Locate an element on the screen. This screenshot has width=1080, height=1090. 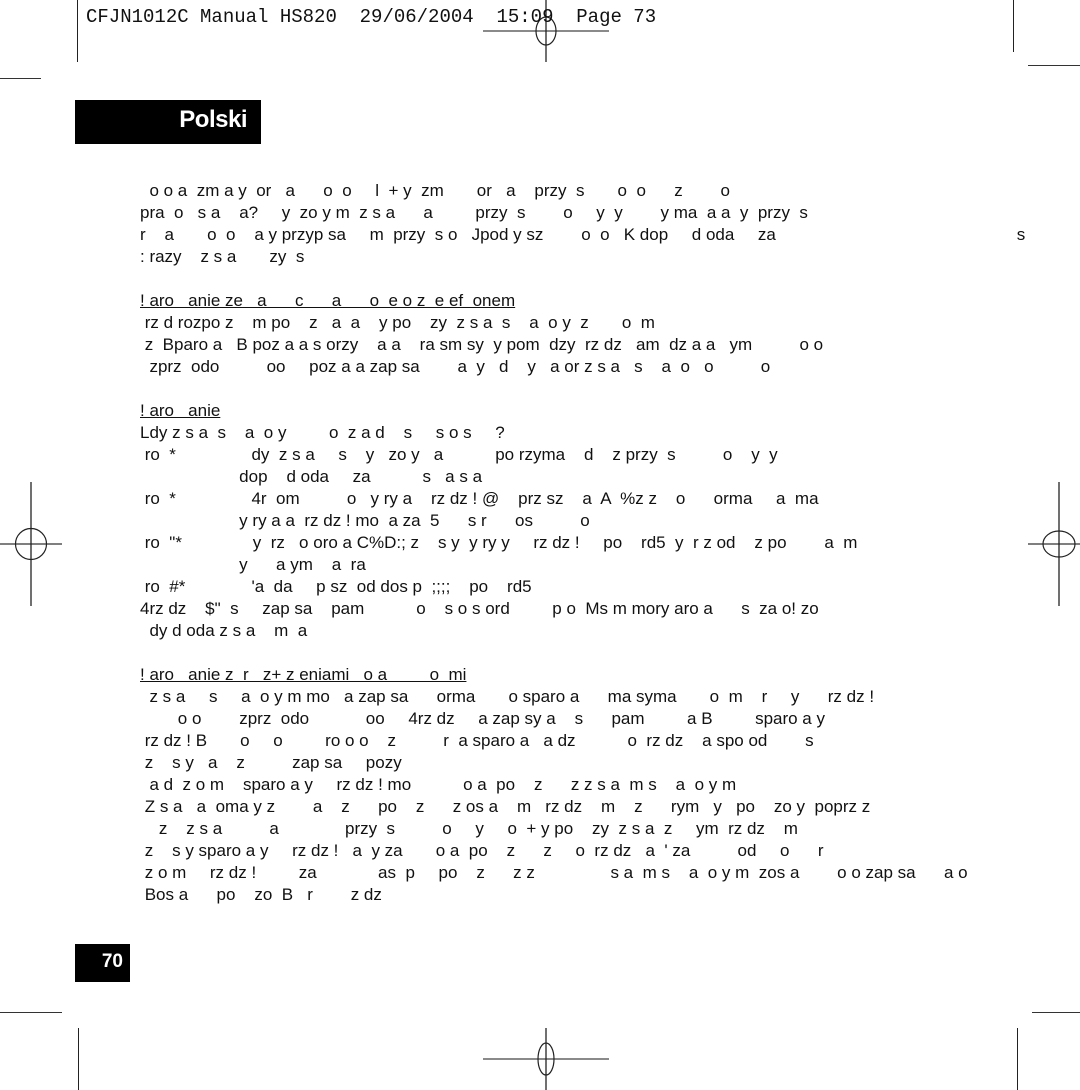
page-number: 70 is located at coordinates (112, 961).